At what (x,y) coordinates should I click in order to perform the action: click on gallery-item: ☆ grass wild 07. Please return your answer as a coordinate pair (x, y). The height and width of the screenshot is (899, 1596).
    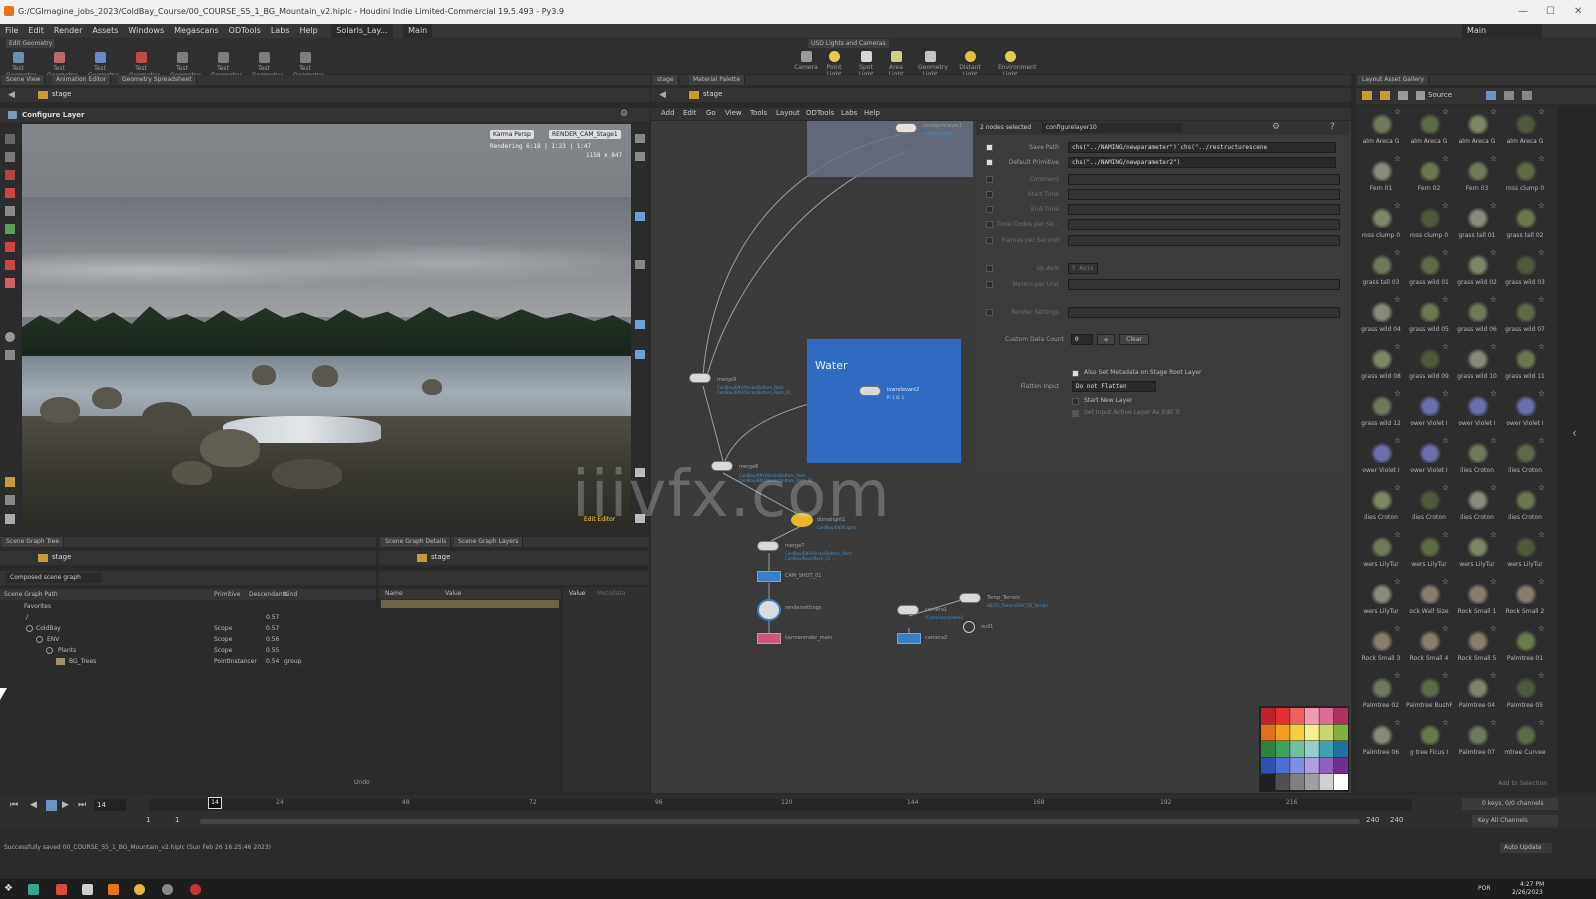
    Looking at the image, I should click on (1525, 319).